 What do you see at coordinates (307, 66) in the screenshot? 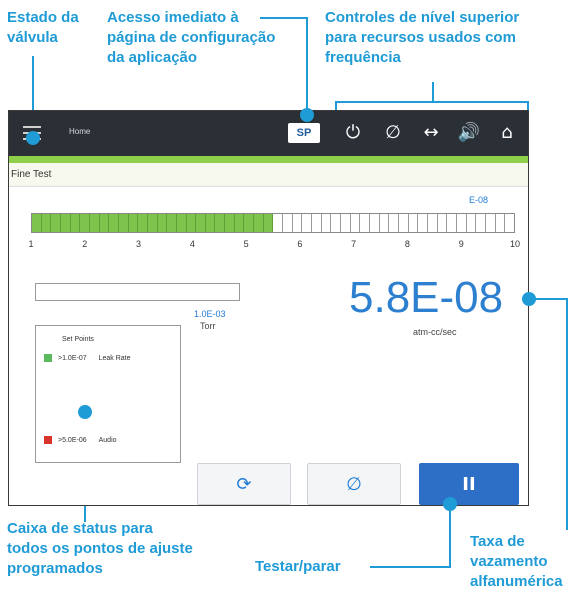
I see `leader-config-v` at bounding box center [307, 66].